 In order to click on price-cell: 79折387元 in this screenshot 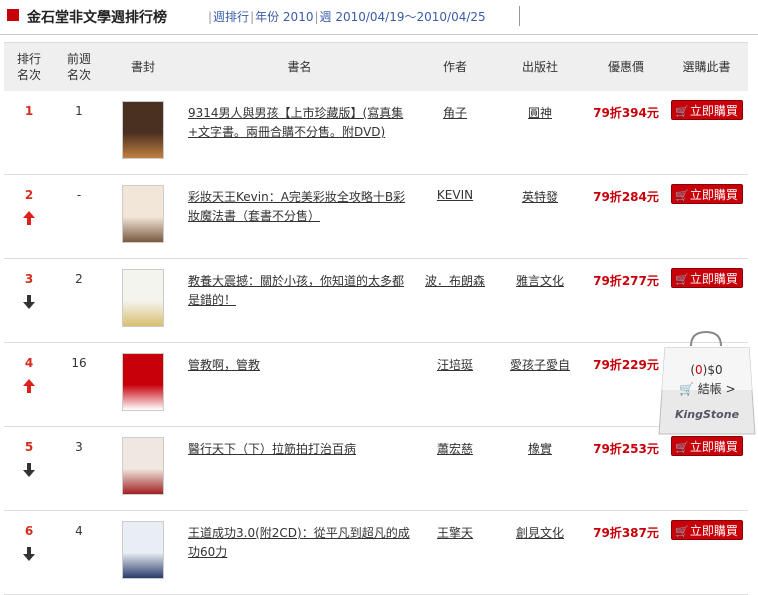, I will do `click(626, 552)`.